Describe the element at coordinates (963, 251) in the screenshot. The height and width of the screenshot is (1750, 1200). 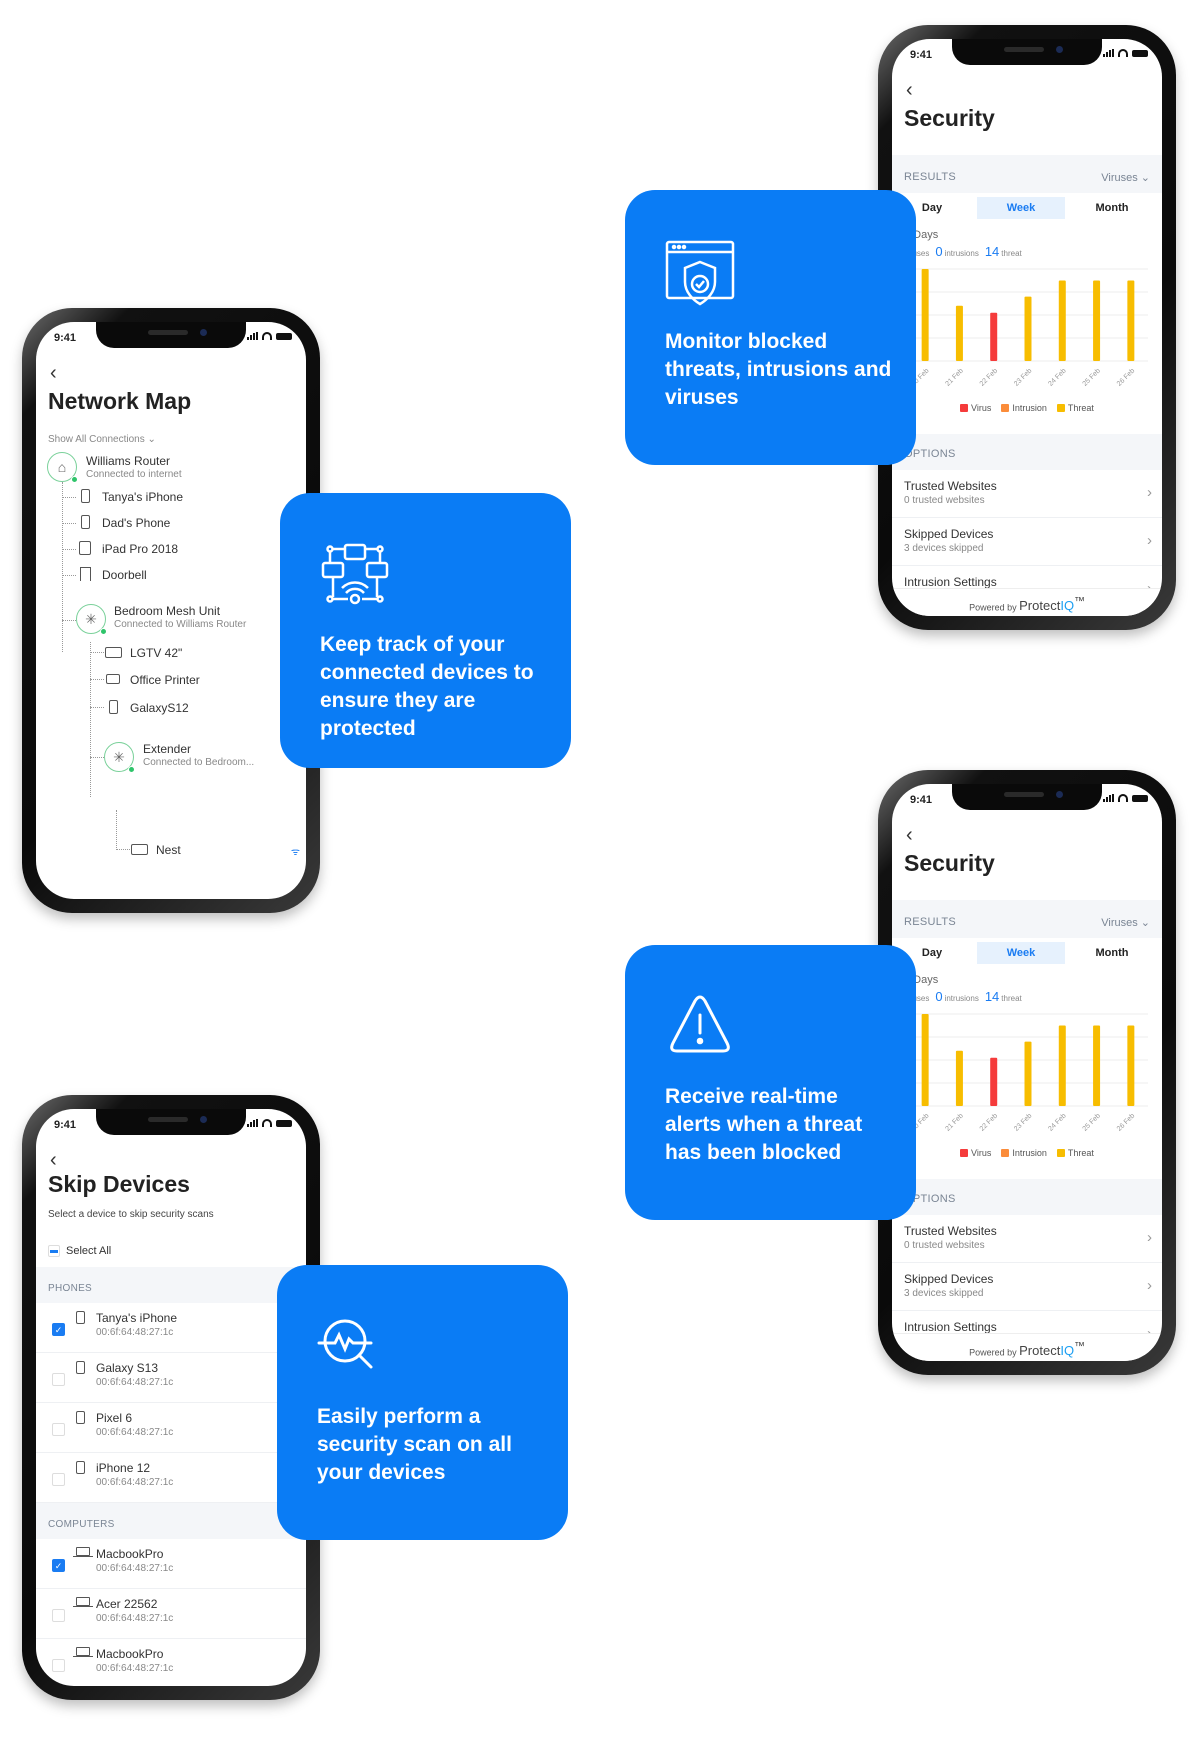
I see `summary-counts: viruses 0 intrusions 14 threat` at that location.